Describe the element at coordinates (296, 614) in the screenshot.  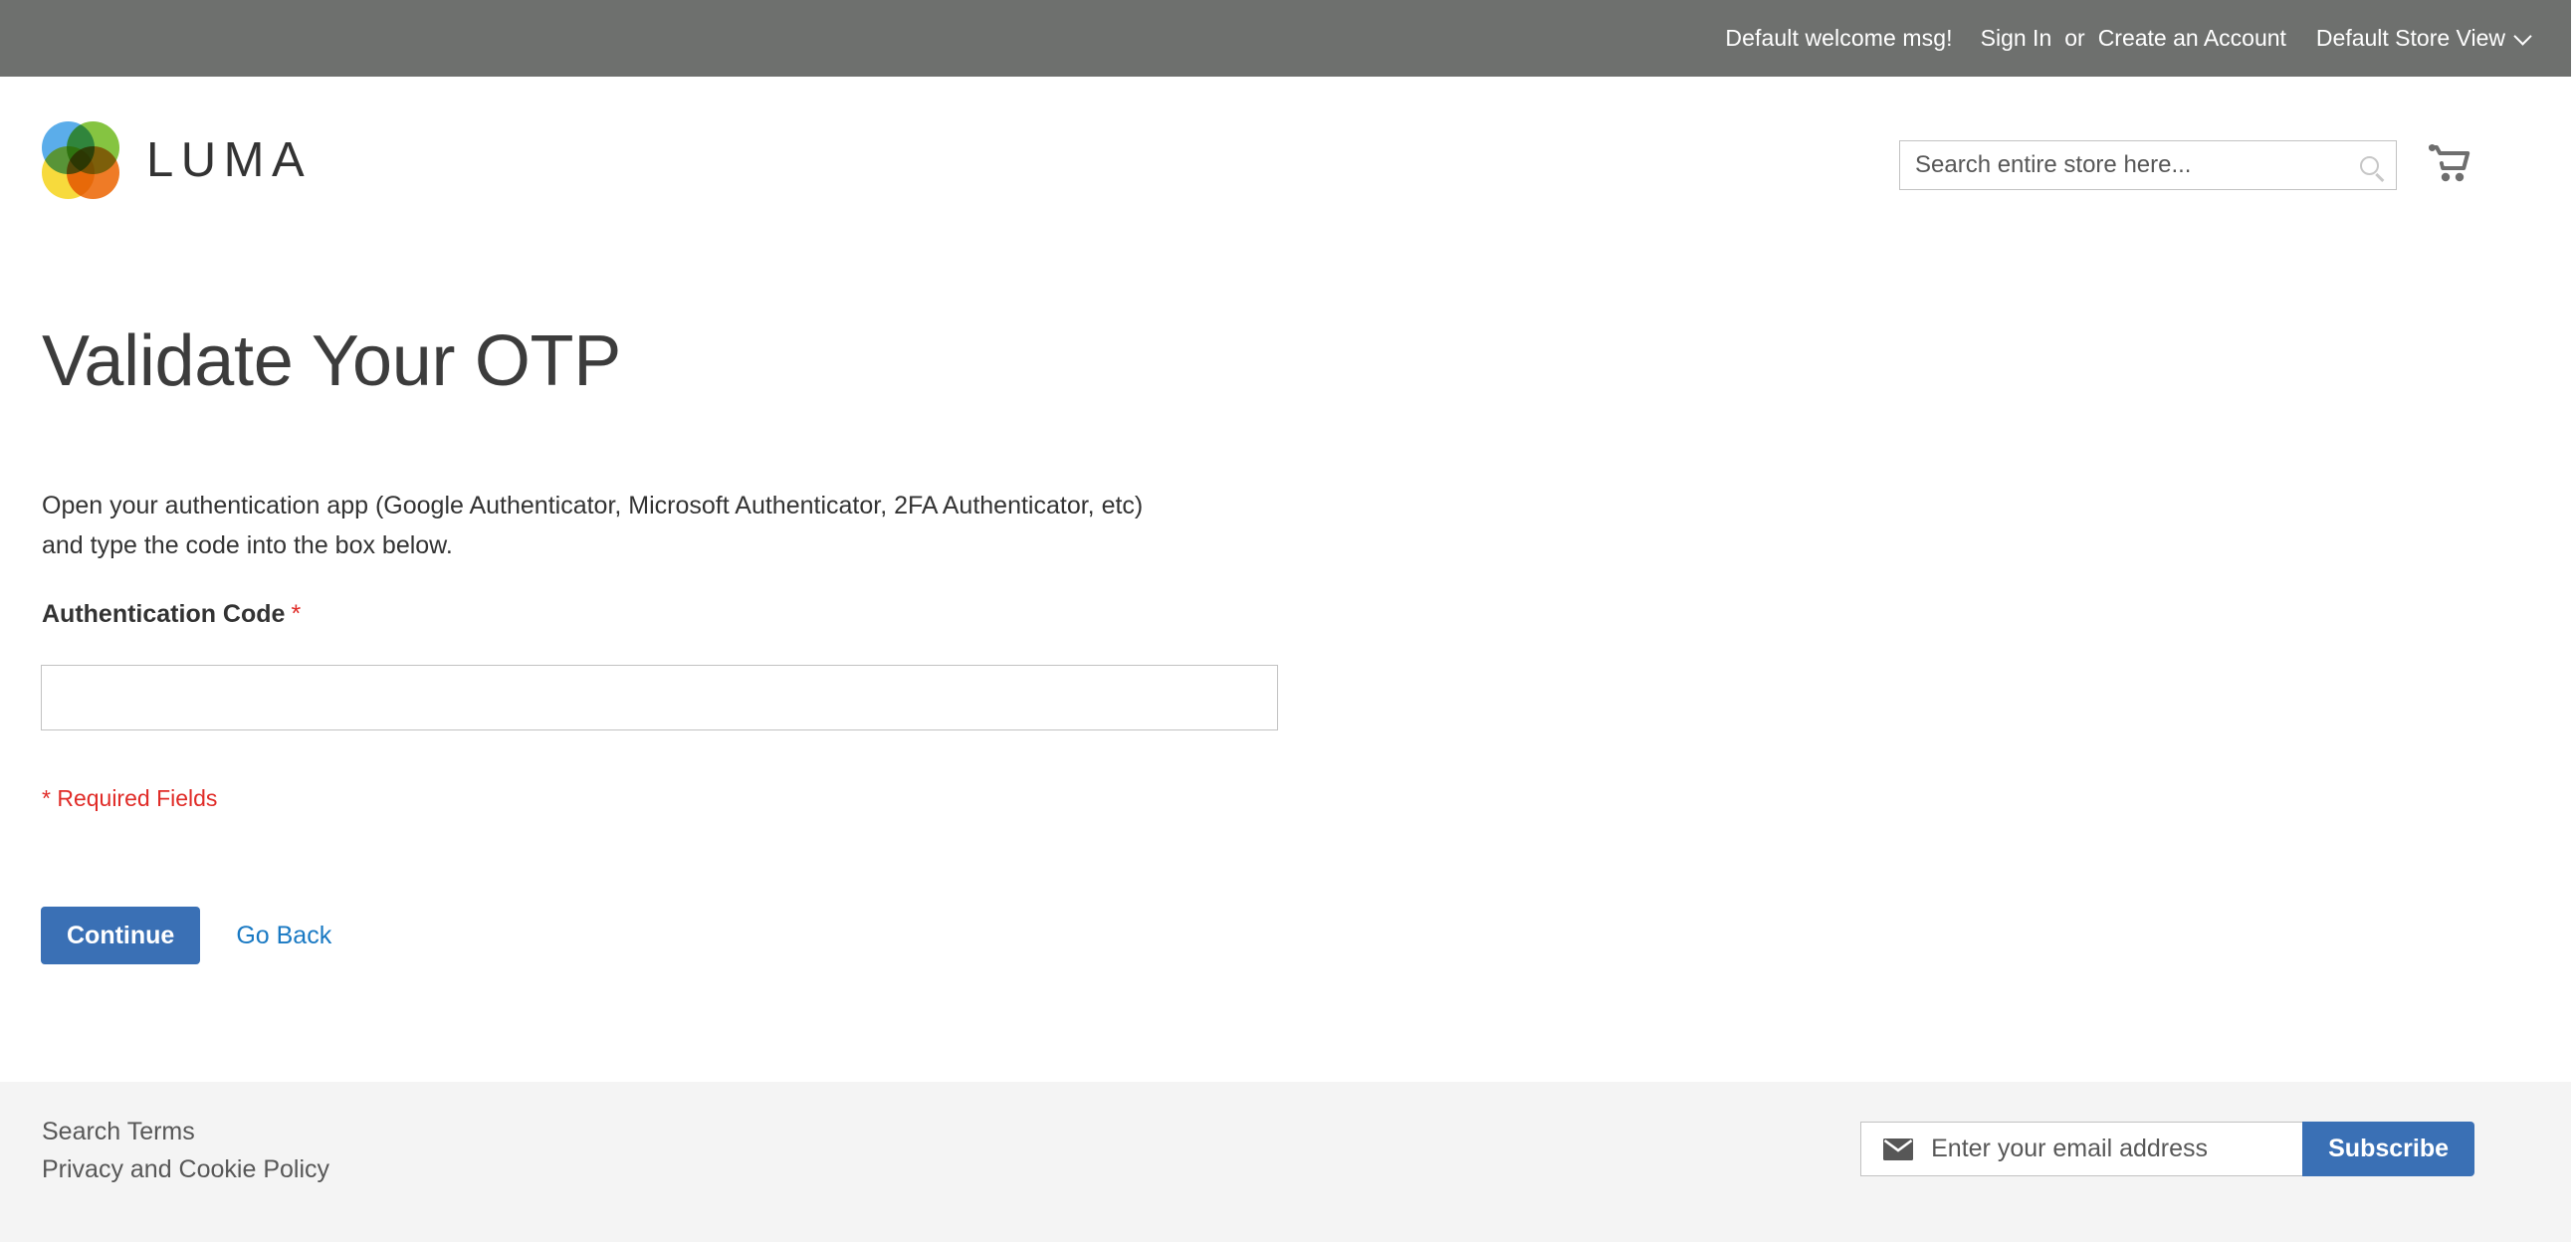
I see `required-asterisk: *` at that location.